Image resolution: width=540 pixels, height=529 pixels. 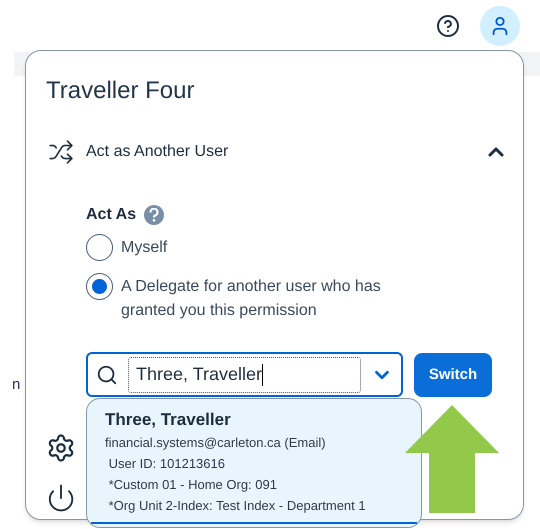 I want to click on search-icon, so click(x=107, y=375).